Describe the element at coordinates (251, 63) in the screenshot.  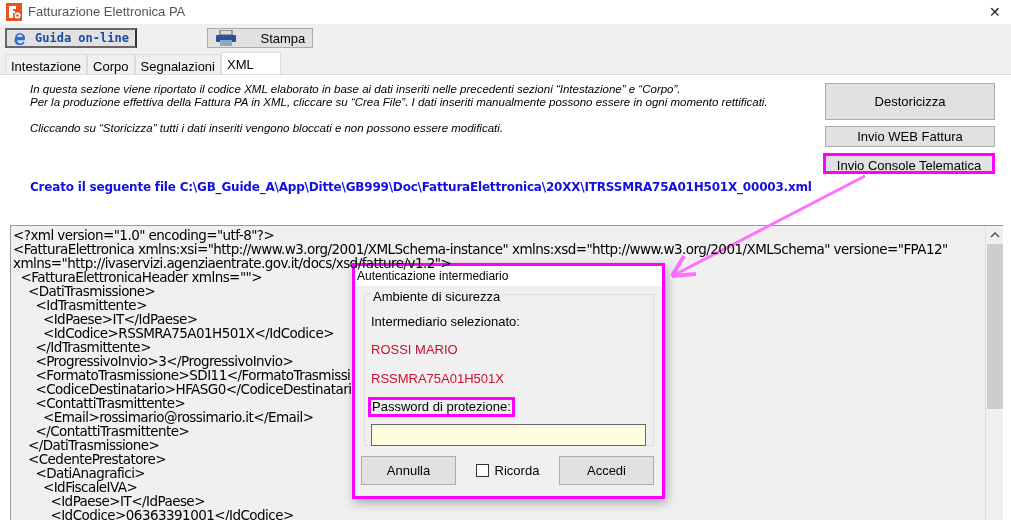
I see `tab: XML` at that location.